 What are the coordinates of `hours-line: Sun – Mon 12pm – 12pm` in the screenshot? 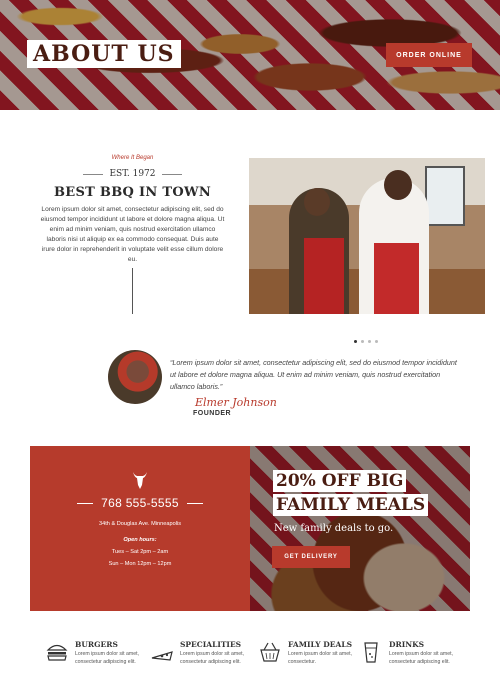 It's located at (140, 564).